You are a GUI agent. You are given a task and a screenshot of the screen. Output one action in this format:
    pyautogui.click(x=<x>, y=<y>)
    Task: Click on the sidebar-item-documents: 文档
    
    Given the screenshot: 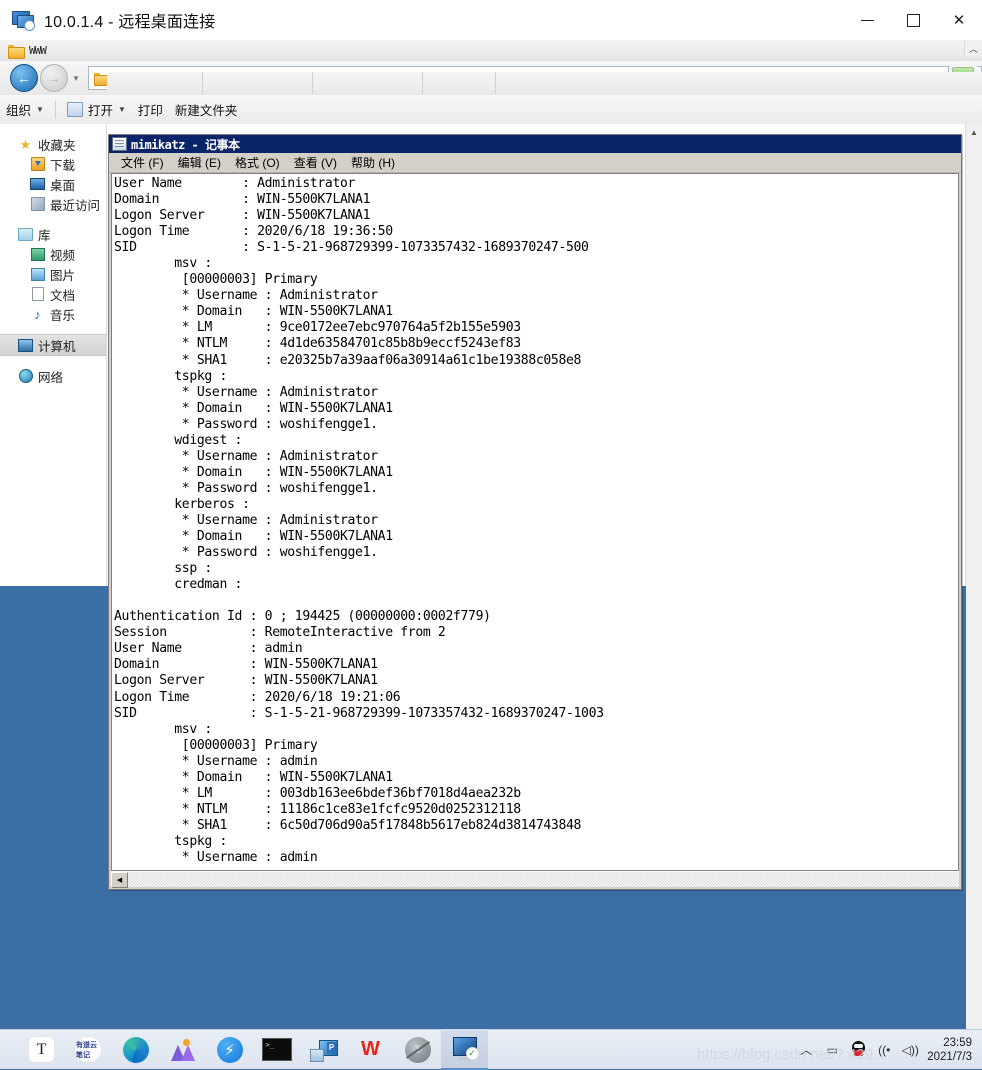 What is the action you would take?
    pyautogui.click(x=53, y=294)
    